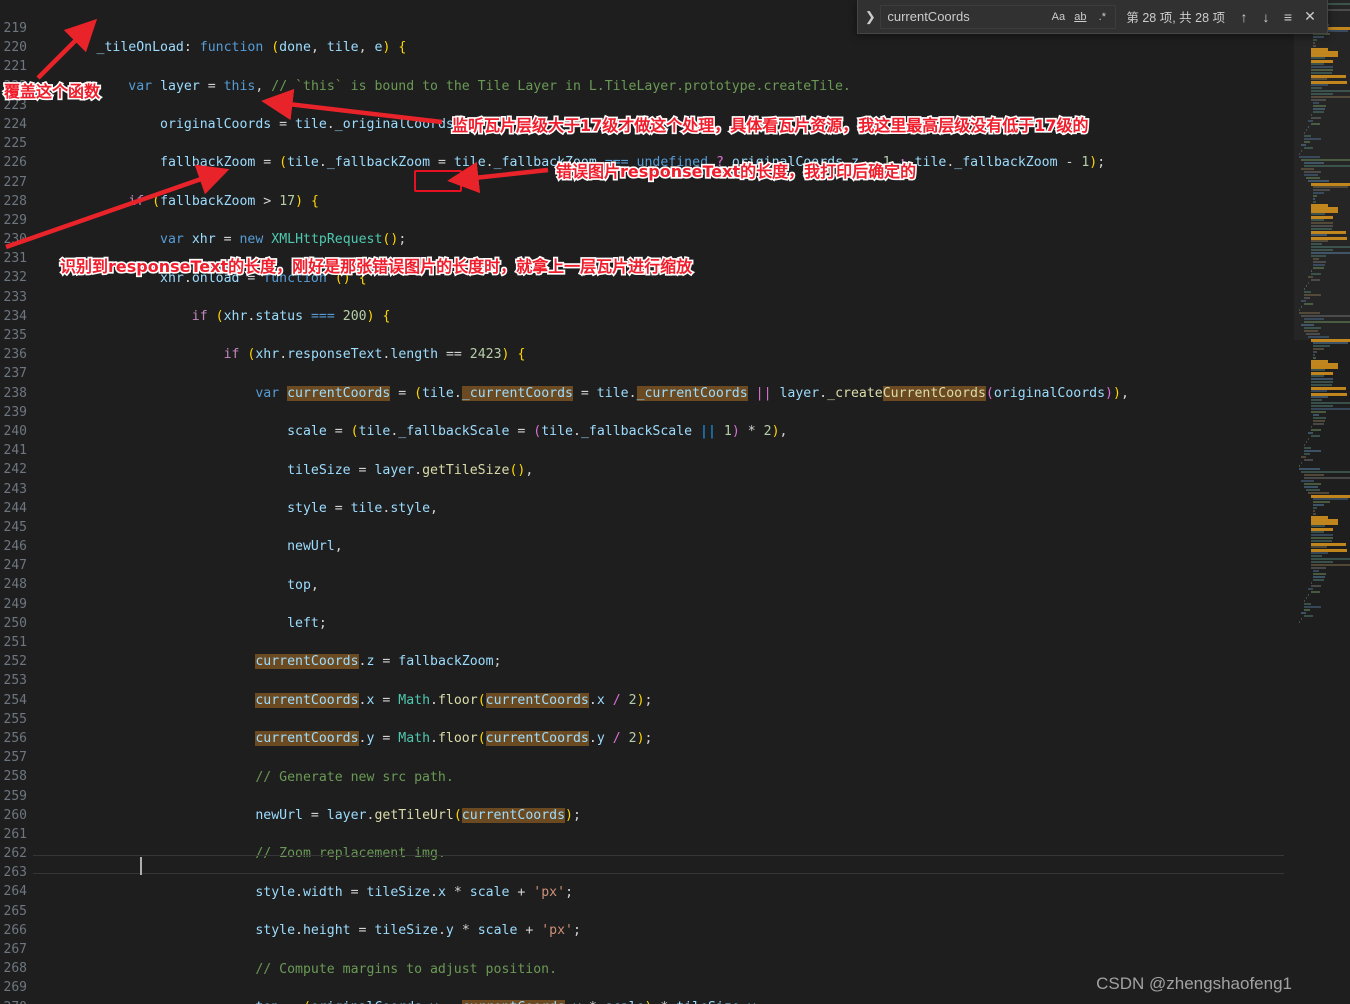 The image size is (1350, 1004). I want to click on line-number: 249, so click(15, 604).